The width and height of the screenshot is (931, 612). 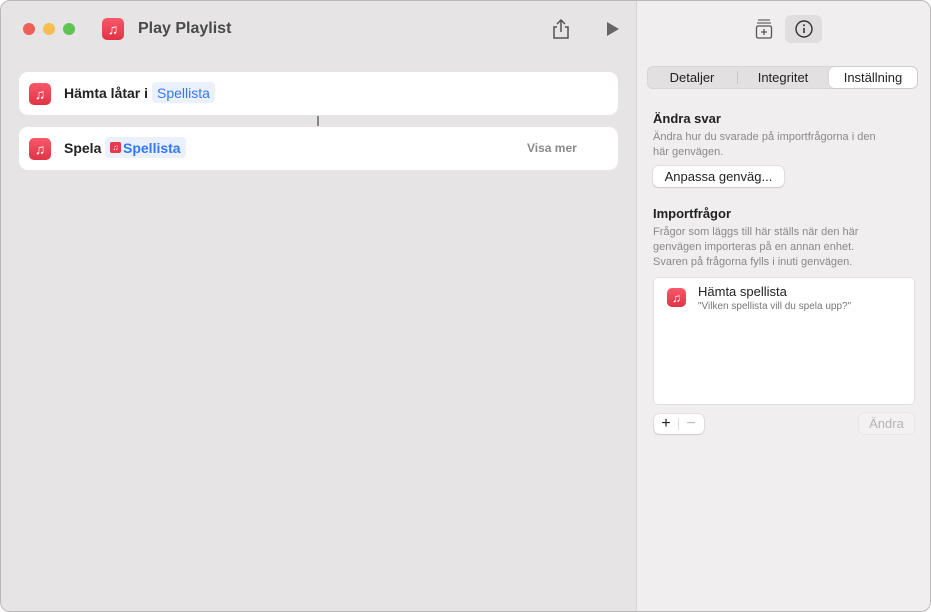 I want to click on action-label: Hämta låtar i, so click(x=106, y=93).